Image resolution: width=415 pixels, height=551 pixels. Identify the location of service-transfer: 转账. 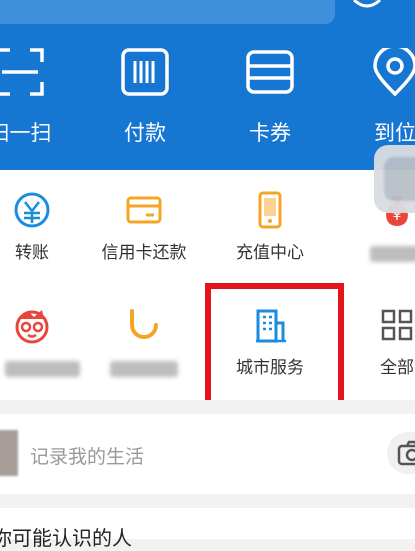
(42, 227).